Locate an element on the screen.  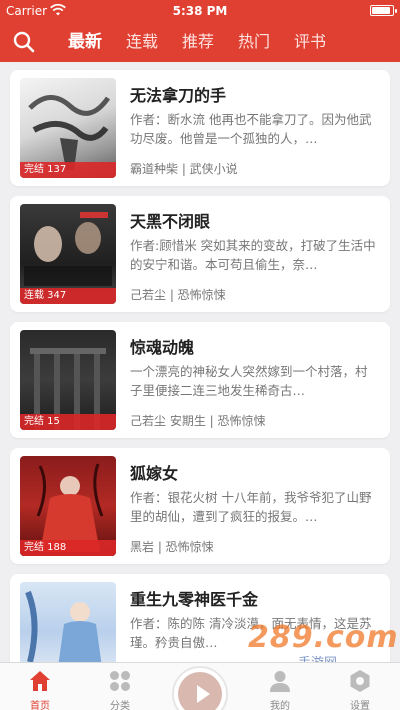
tab-label: 设置 is located at coordinates (360, 705).